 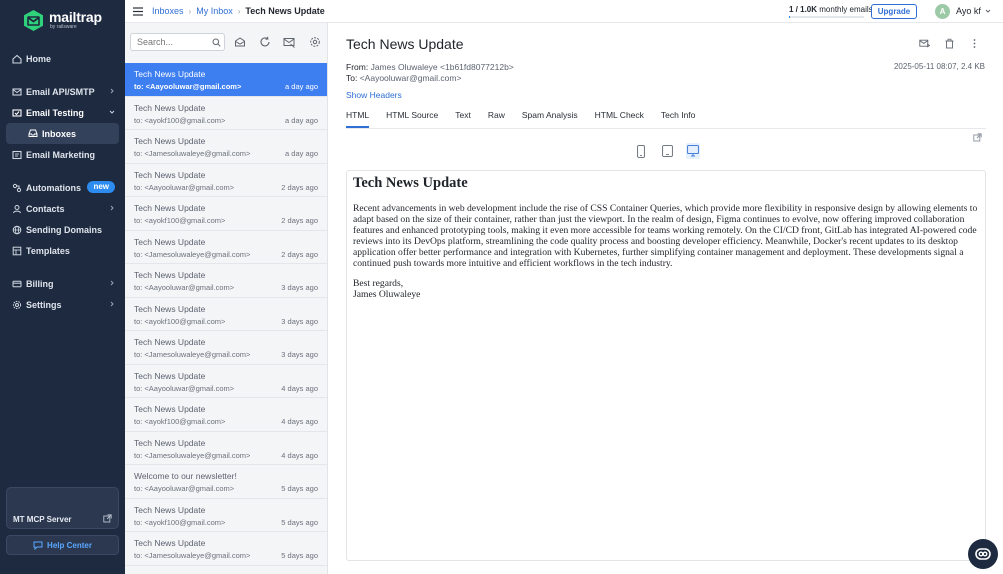 What do you see at coordinates (667, 151) in the screenshot?
I see `tablet-view-button` at bounding box center [667, 151].